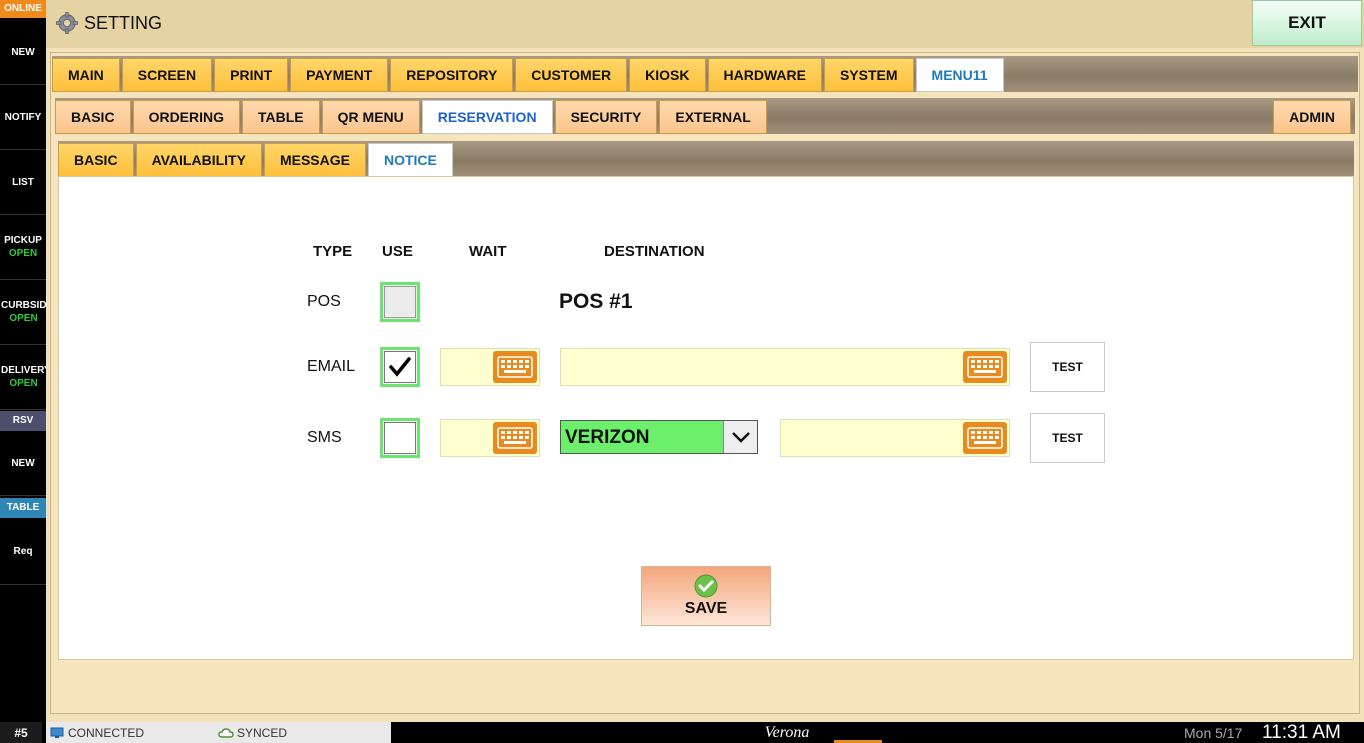 This screenshot has width=1364, height=743. I want to click on email-wait-field, so click(490, 367).